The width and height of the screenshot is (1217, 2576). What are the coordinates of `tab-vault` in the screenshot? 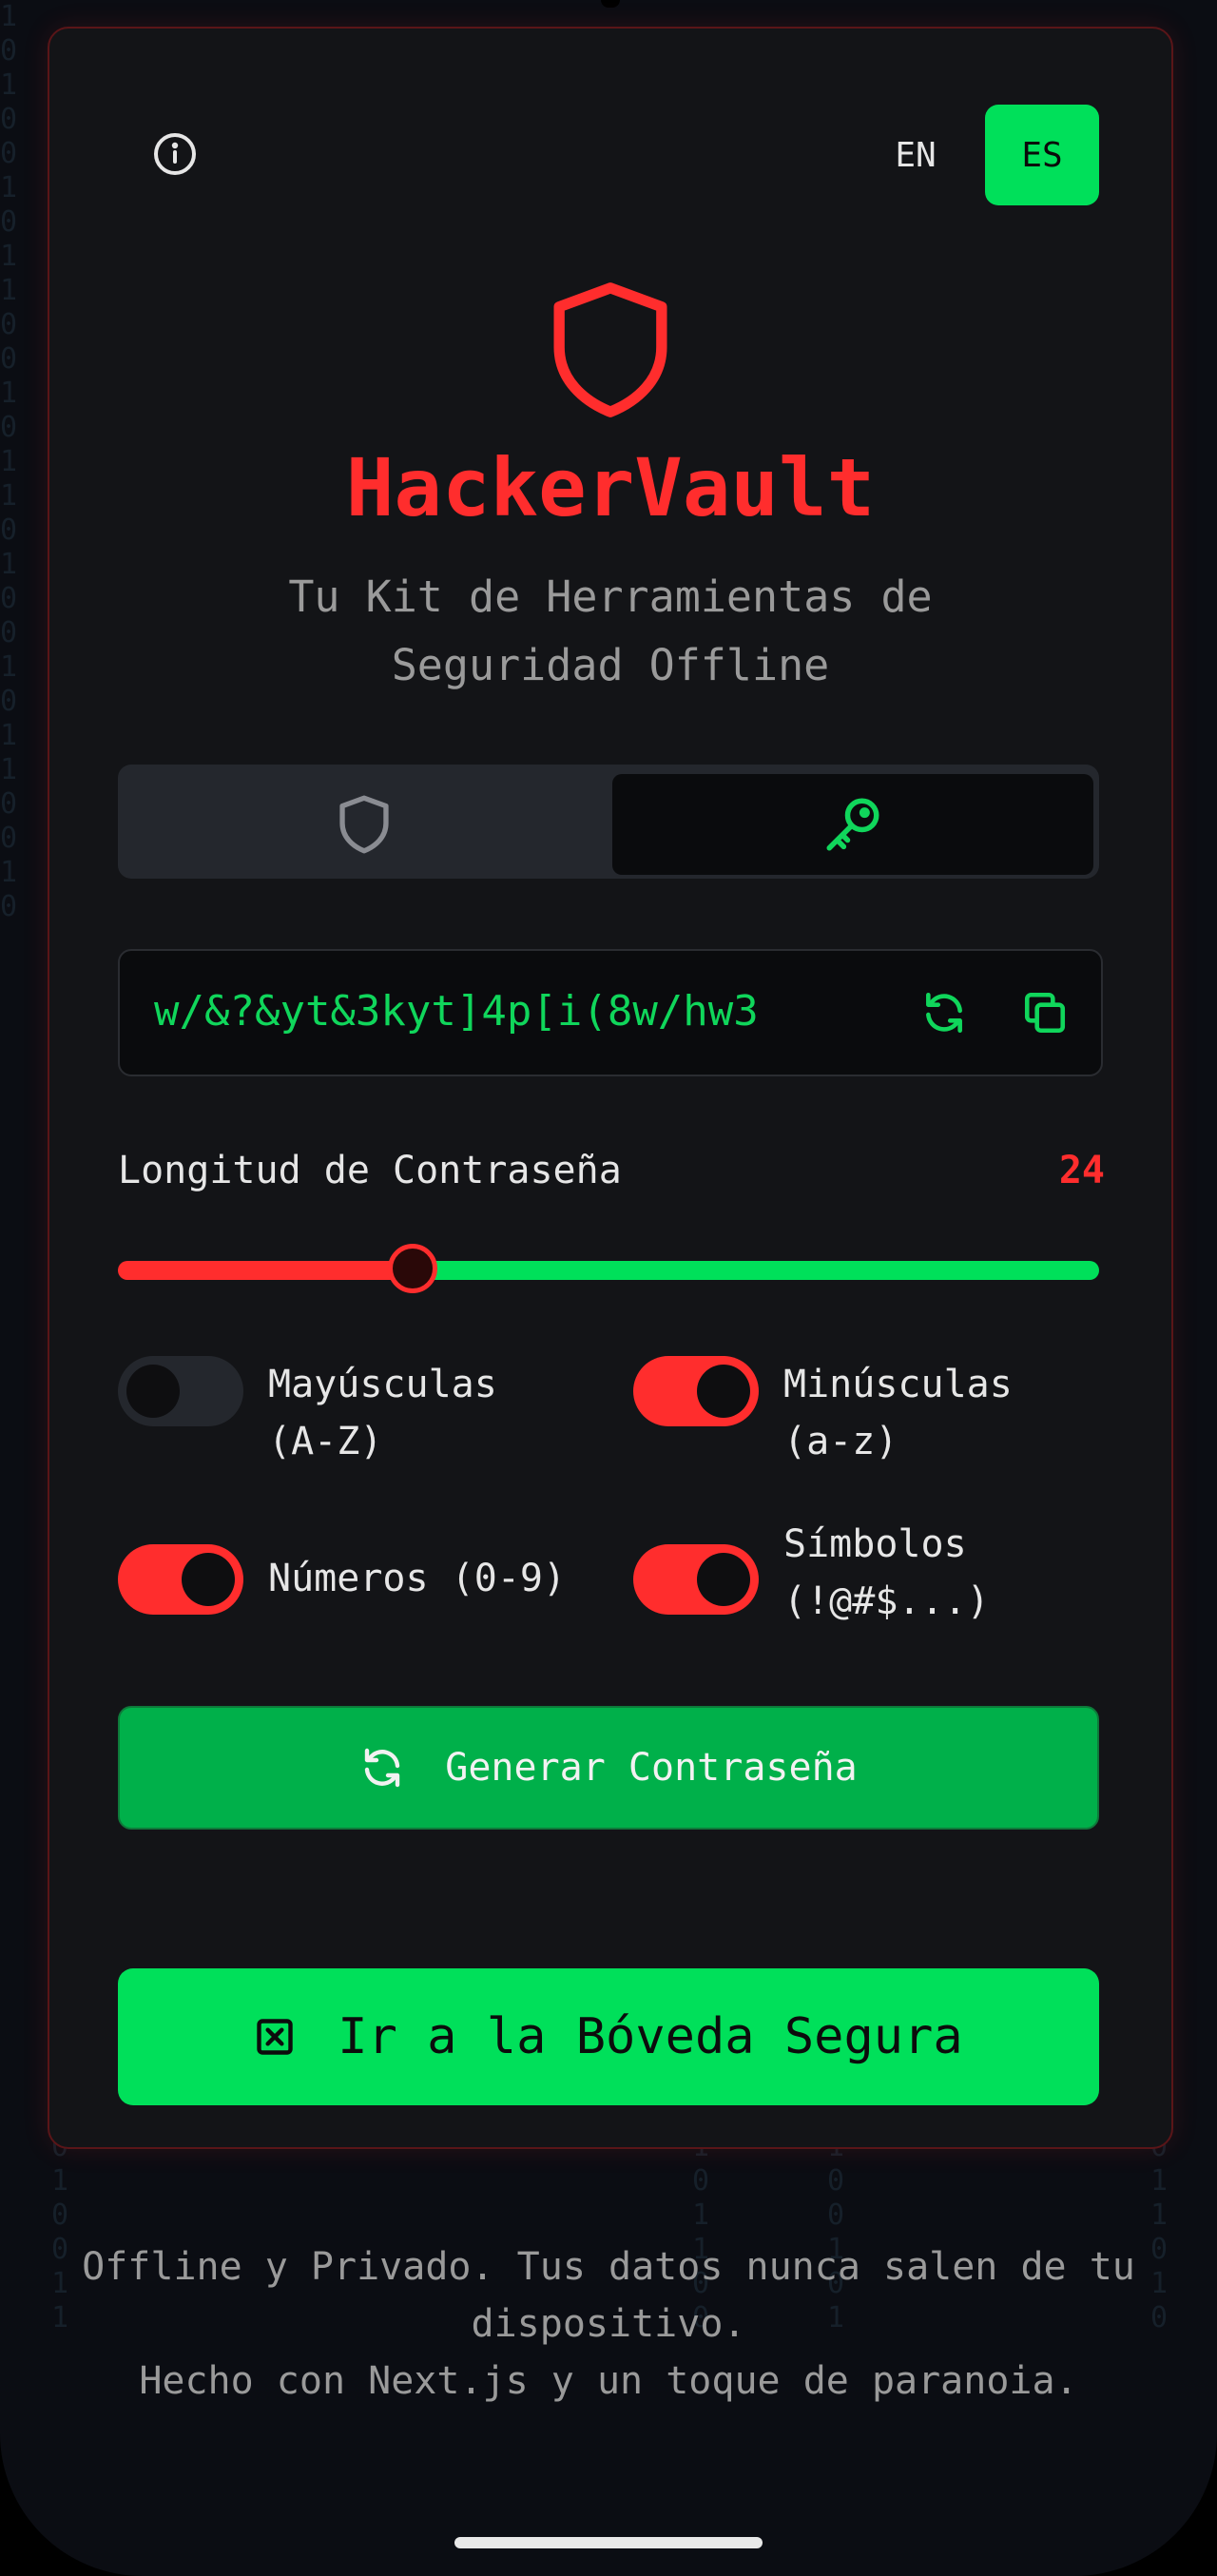 It's located at (365, 824).